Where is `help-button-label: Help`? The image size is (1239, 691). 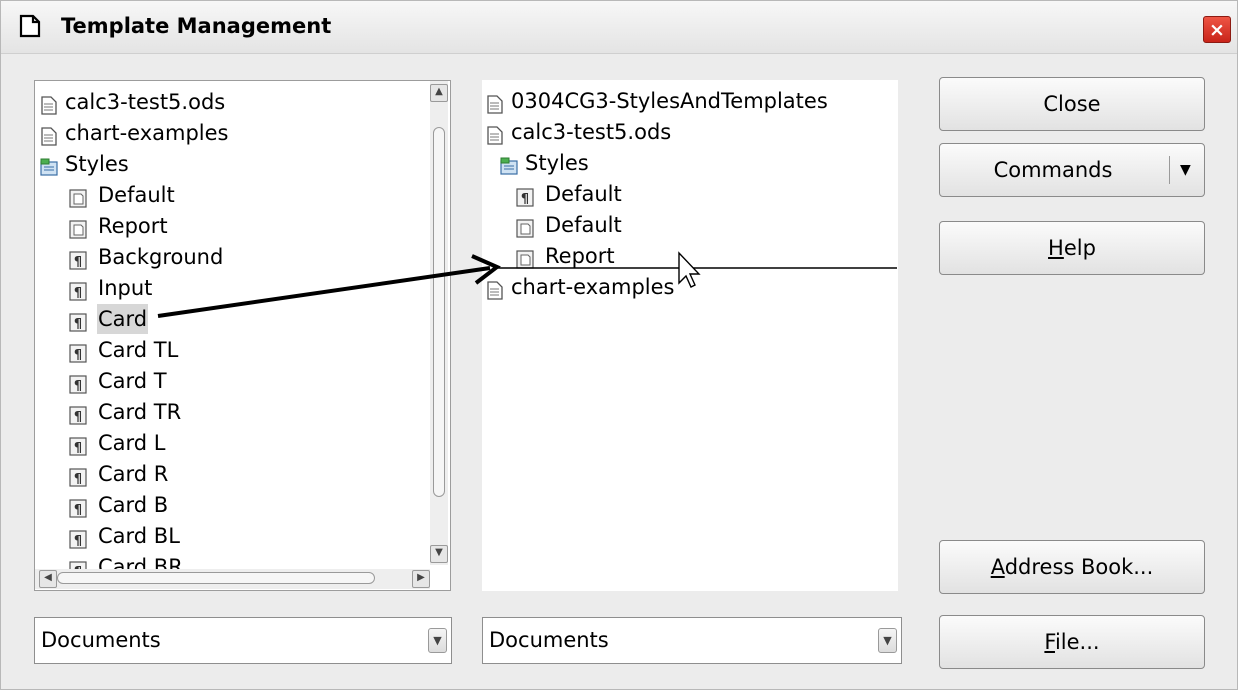
help-button-label: Help is located at coordinates (1072, 248).